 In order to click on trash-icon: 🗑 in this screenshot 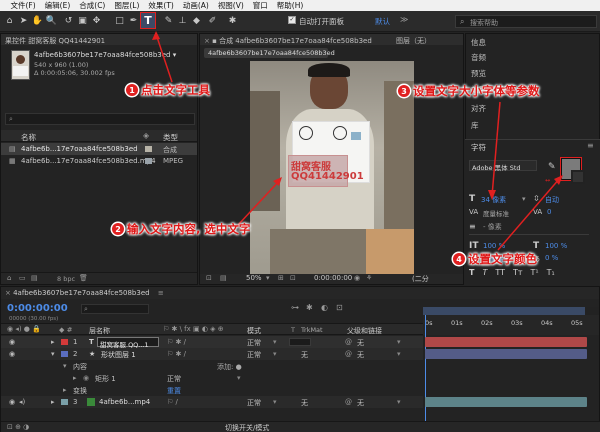, I will do `click(83, 278)`.